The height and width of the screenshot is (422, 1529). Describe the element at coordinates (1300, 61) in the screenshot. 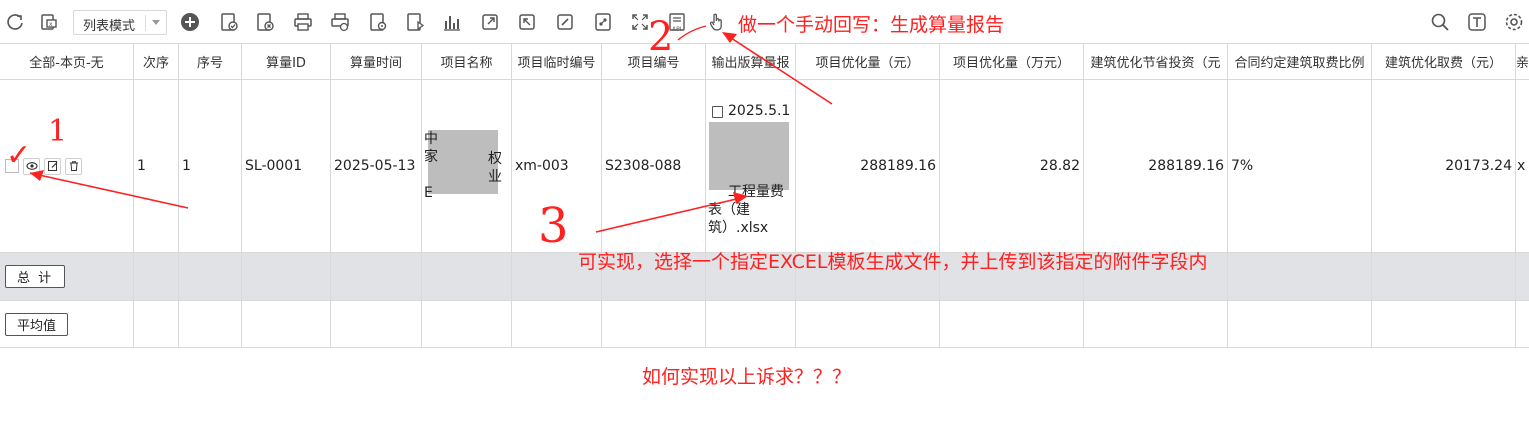

I see `col-header-fee-ratio: 合同约定建筑取费比例` at that location.